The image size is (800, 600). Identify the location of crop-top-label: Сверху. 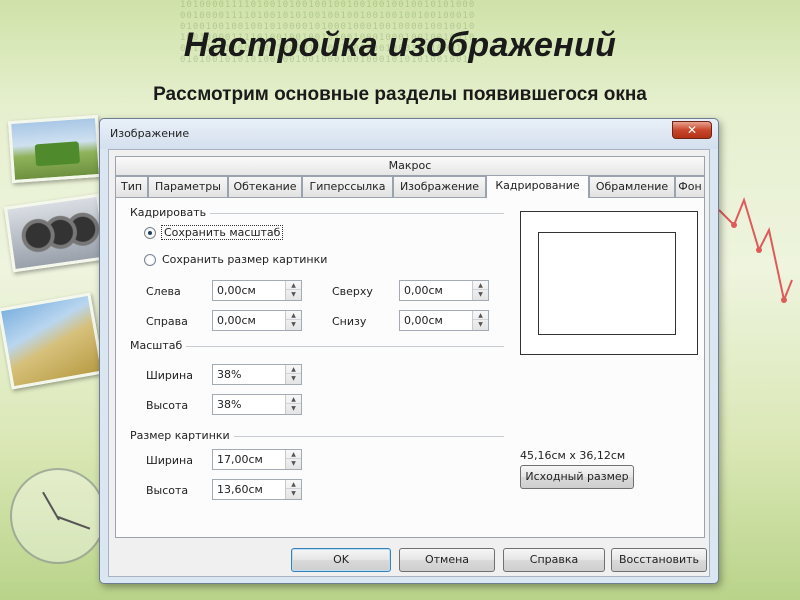
(352, 291).